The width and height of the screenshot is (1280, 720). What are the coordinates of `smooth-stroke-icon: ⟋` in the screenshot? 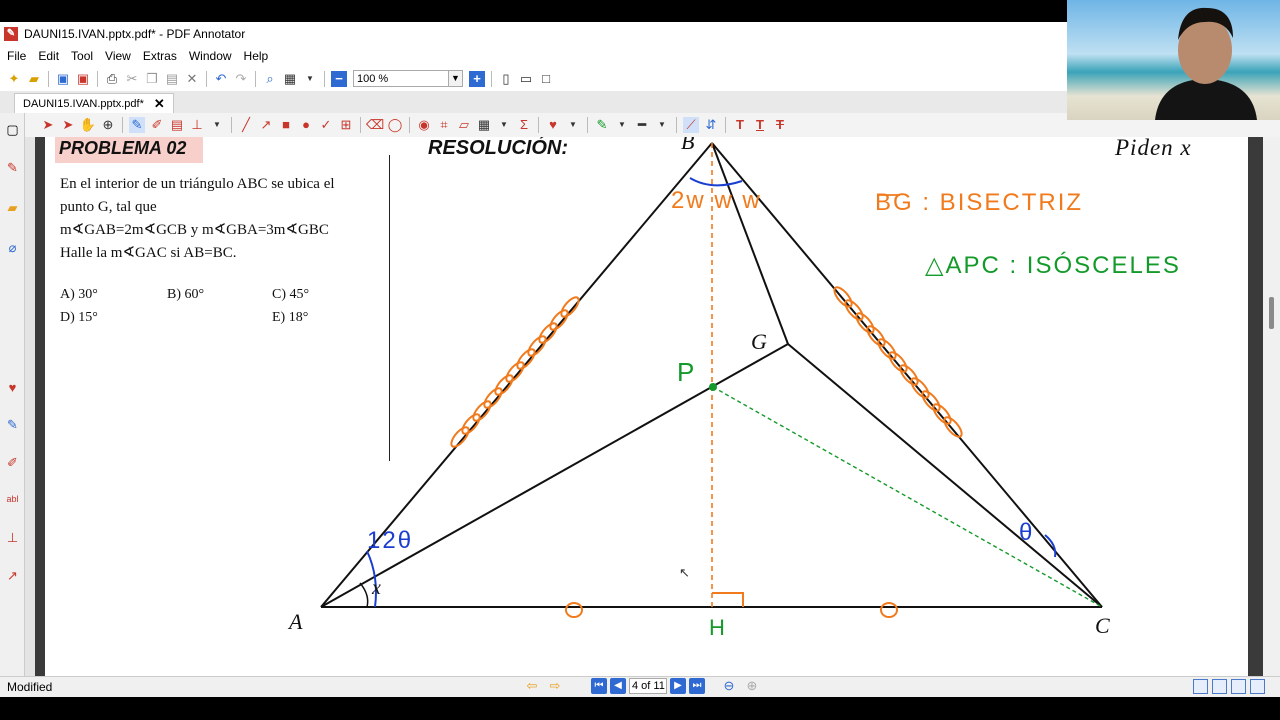 It's located at (691, 125).